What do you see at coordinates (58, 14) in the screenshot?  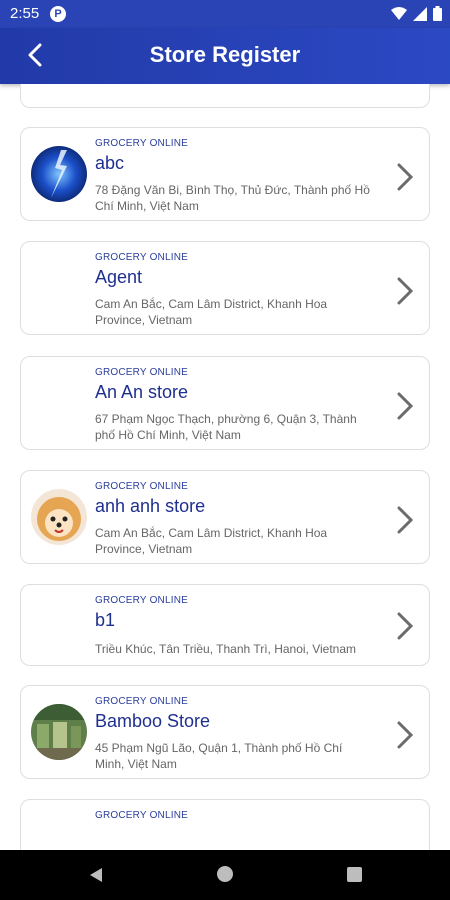 I see `app-notification-icon: P` at bounding box center [58, 14].